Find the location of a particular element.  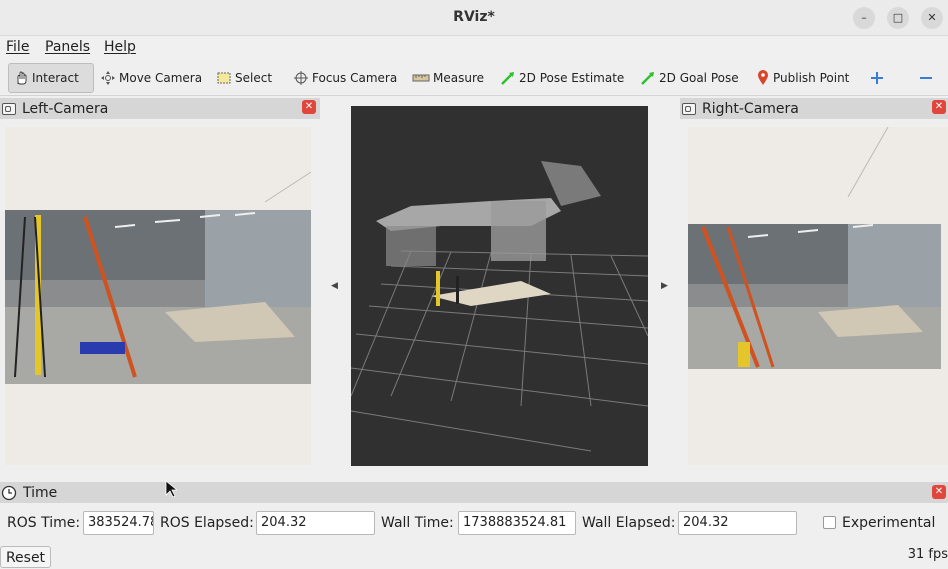

select-label: Select is located at coordinates (254, 78).